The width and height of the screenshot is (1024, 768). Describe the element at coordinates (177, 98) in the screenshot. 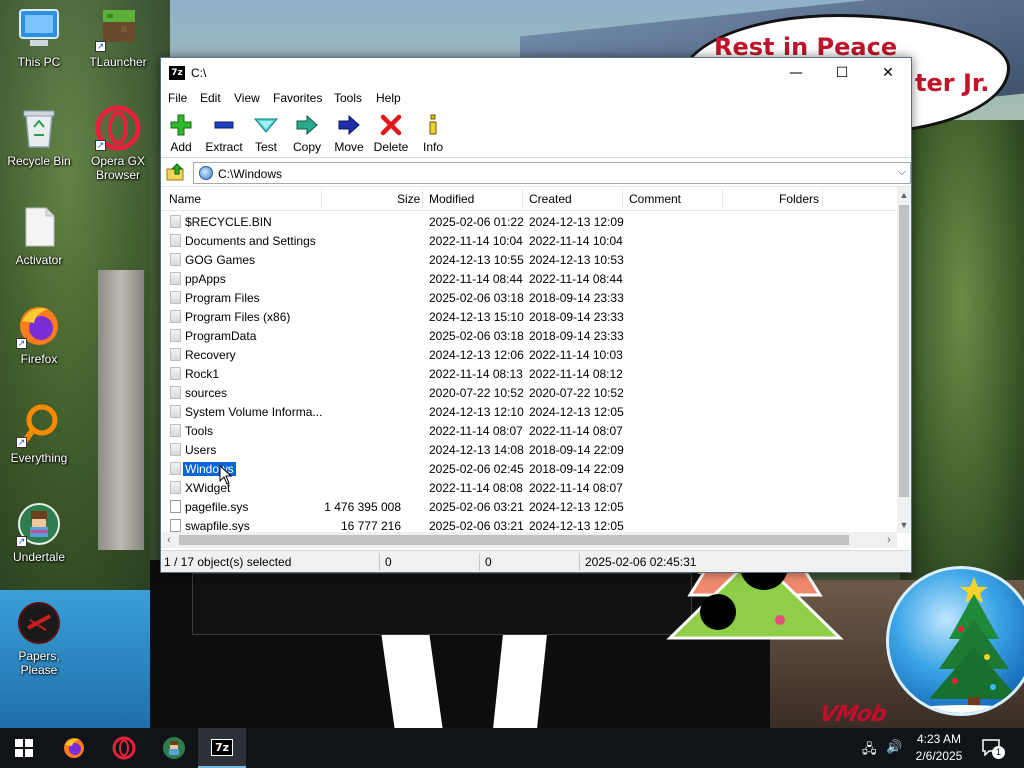

I see `menu-file: File` at that location.